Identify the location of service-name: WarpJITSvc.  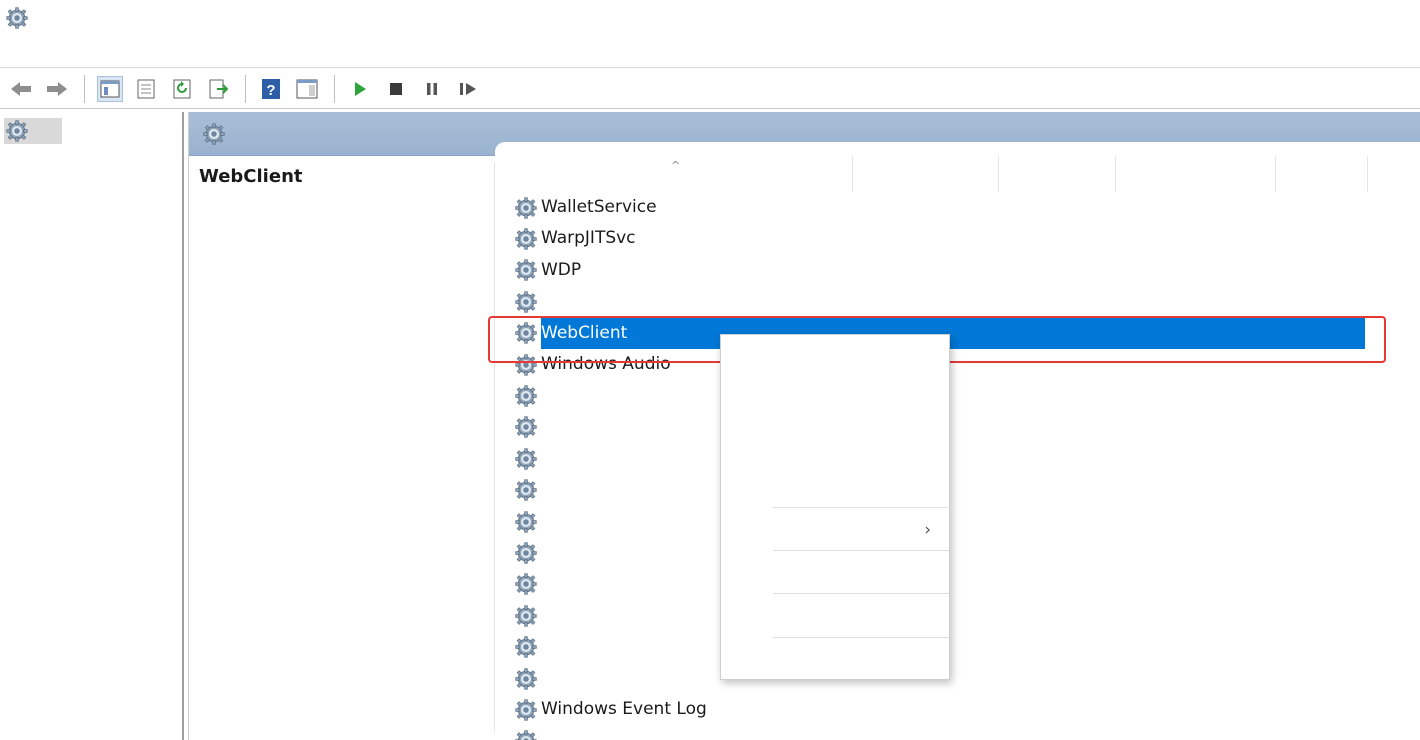
(588, 238).